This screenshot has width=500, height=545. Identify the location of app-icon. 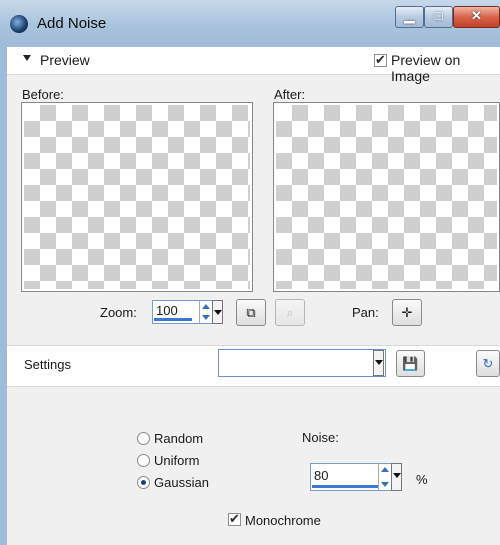
(19, 24).